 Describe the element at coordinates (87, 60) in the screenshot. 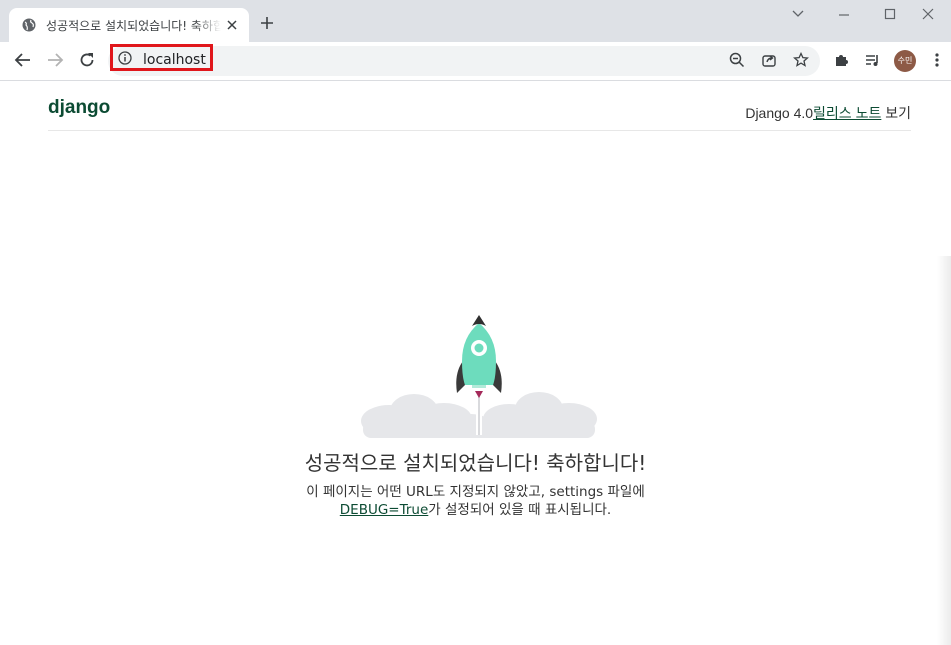

I see `reload-icon` at that location.